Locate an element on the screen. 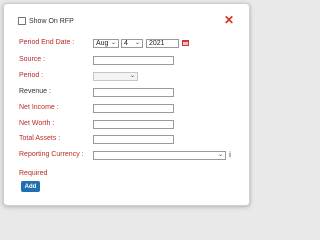 This screenshot has width=320, height=240. show-on-rfp-row: Show On RFP is located at coordinates (46, 21).